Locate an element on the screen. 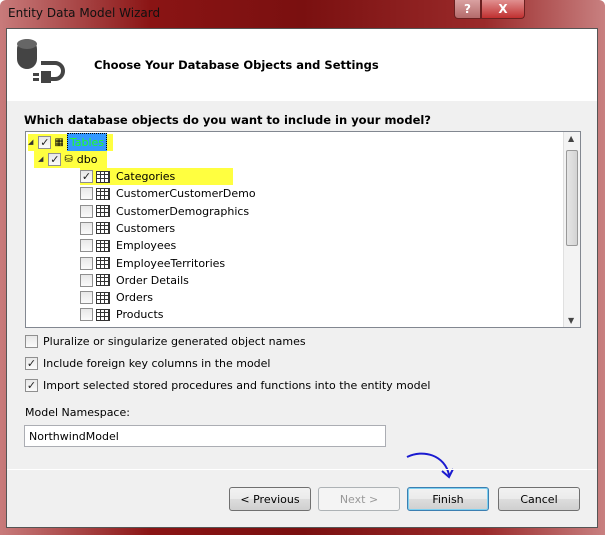  previous-button: < Previous is located at coordinates (270, 499).